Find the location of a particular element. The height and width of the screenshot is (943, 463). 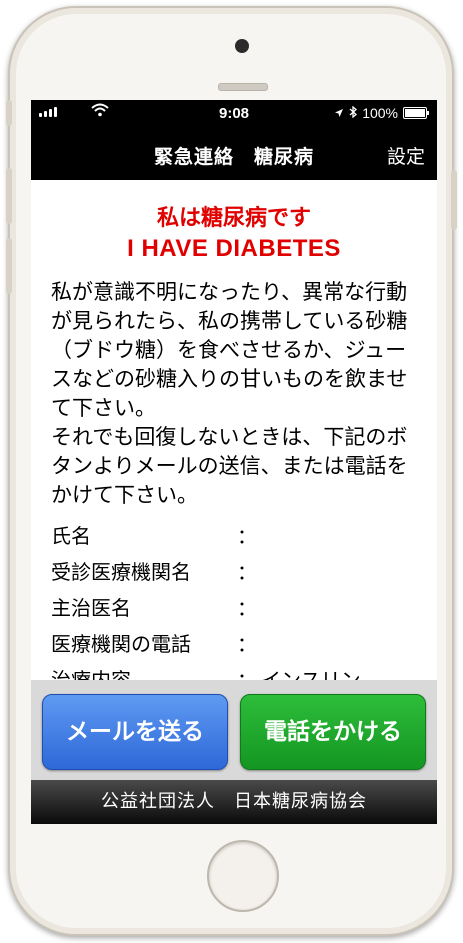

footer-organization: 公益社団法人 日本糖尿病協会 is located at coordinates (234, 802).